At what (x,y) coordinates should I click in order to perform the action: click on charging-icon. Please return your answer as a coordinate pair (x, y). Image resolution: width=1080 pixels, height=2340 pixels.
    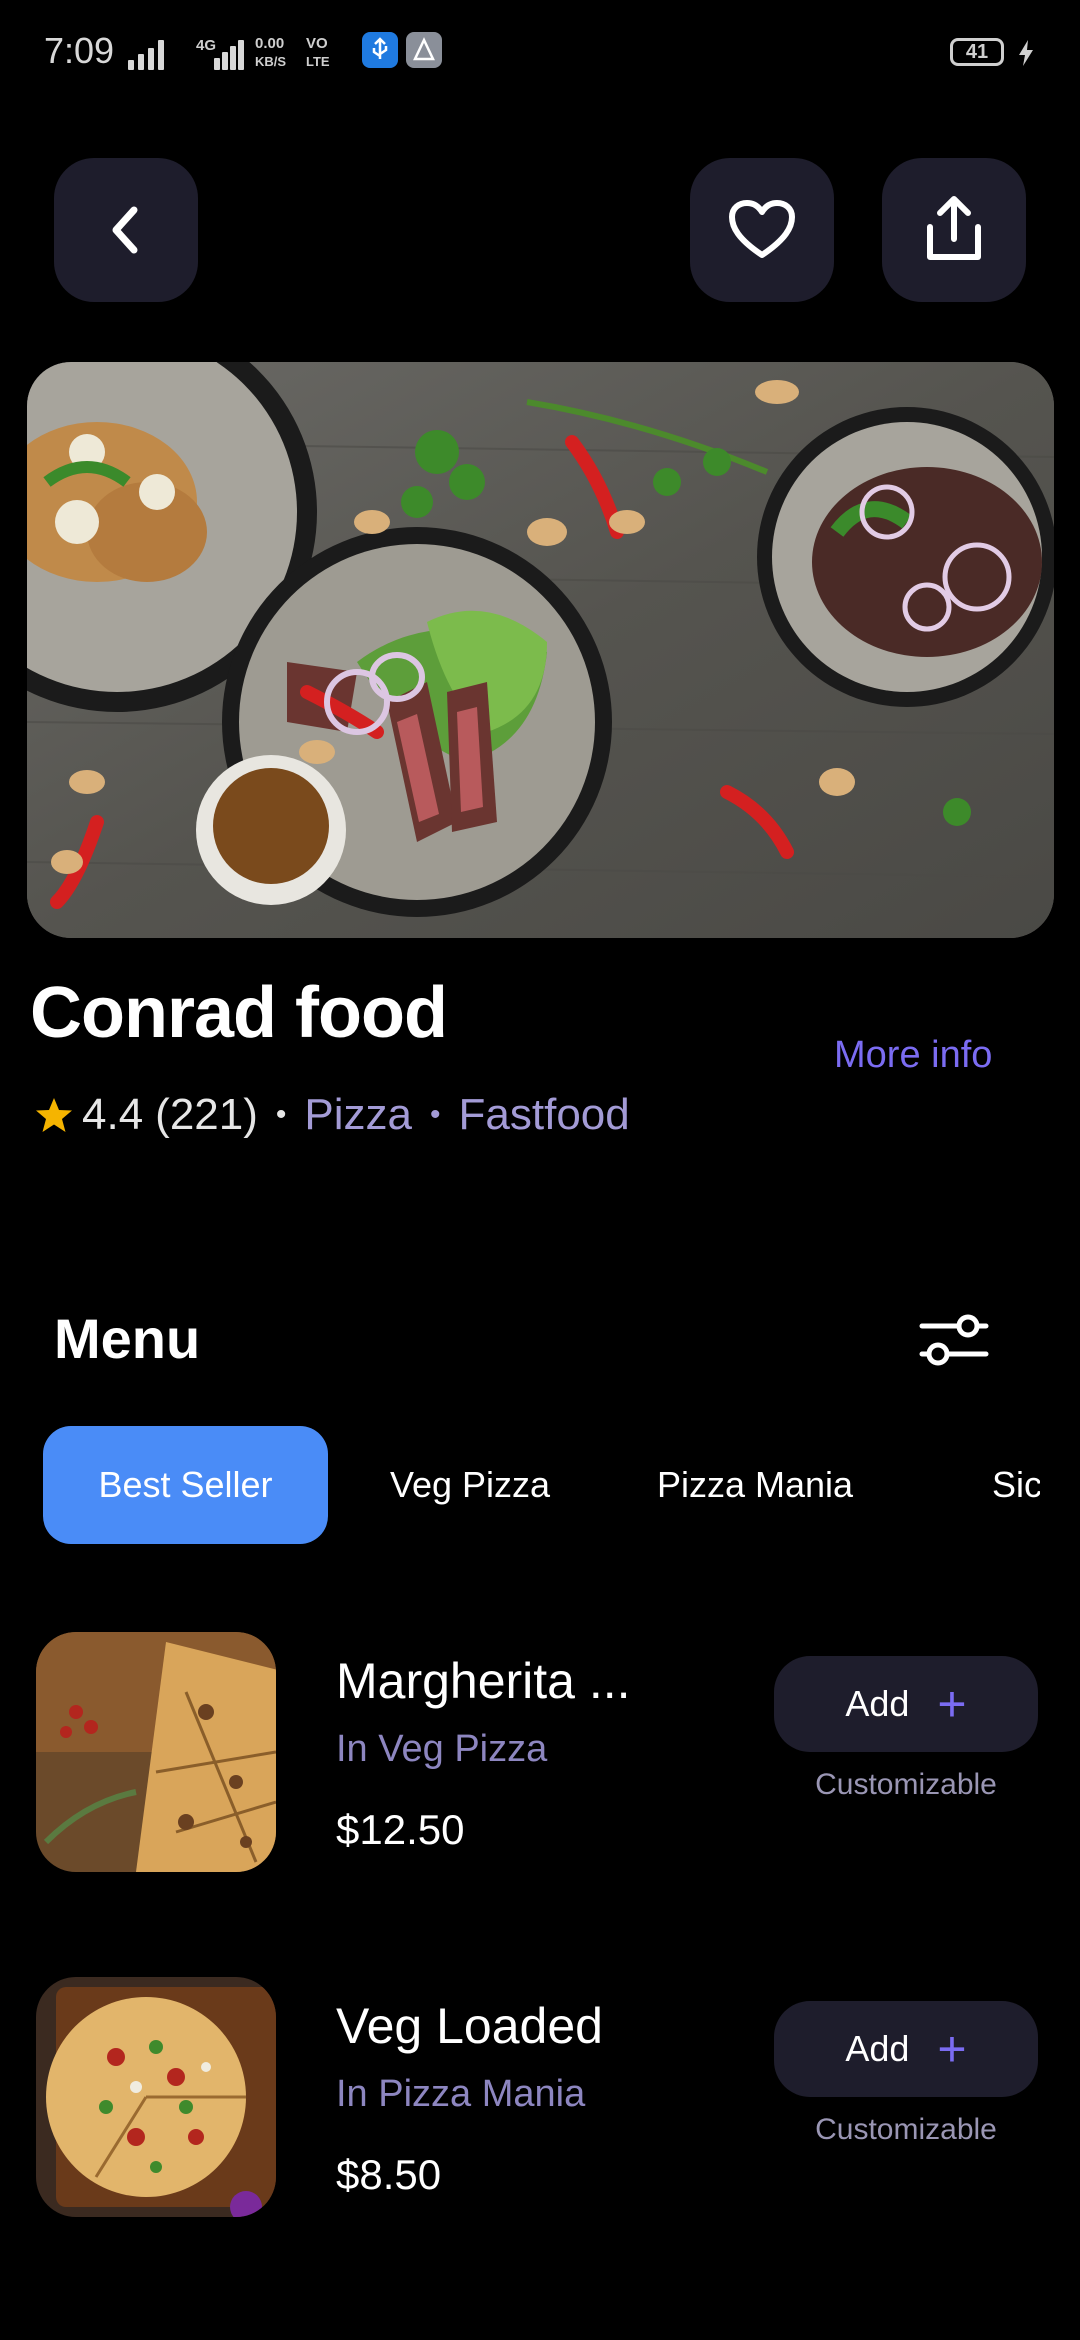
    Looking at the image, I should click on (1026, 53).